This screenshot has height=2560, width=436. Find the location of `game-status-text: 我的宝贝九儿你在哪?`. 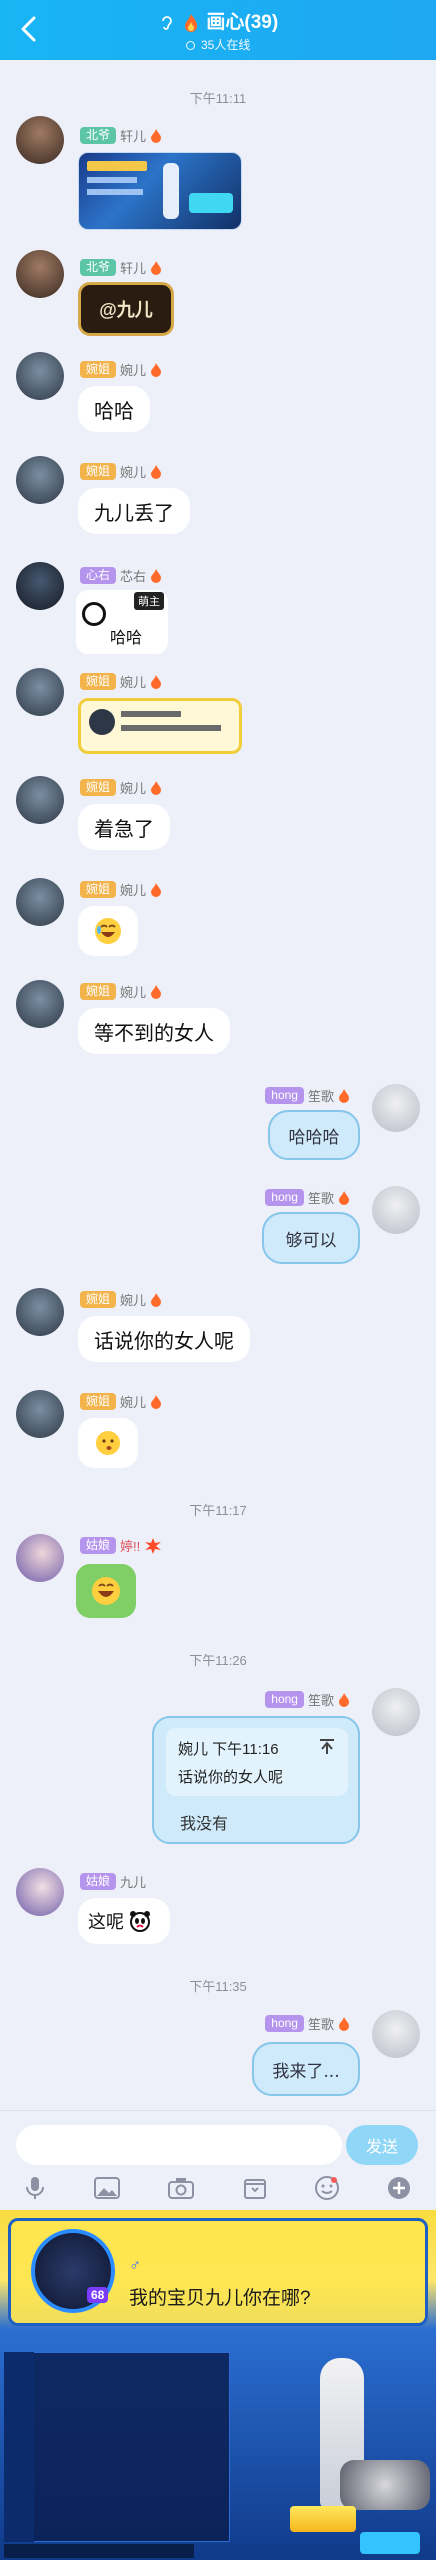

game-status-text: 我的宝贝九儿你在哪? is located at coordinates (220, 2298).